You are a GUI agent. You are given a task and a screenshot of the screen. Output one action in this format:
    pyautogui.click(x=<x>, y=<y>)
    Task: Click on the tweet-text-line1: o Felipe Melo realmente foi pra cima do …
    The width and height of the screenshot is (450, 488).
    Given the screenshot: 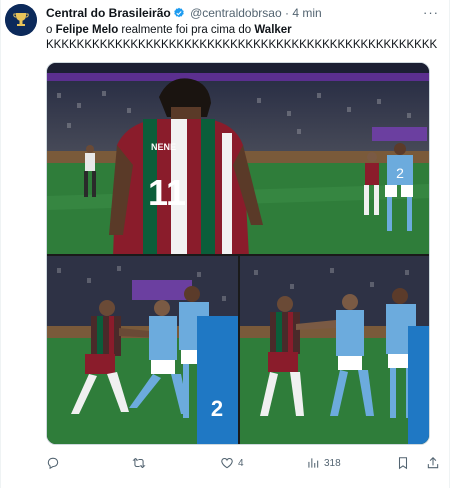 What is the action you would take?
    pyautogui.click(x=243, y=30)
    